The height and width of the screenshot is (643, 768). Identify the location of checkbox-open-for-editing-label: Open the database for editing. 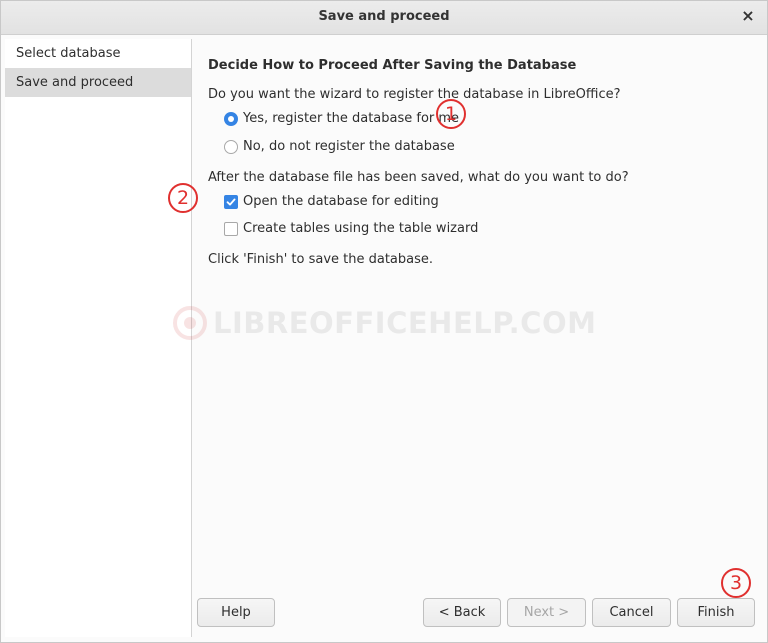
(341, 201).